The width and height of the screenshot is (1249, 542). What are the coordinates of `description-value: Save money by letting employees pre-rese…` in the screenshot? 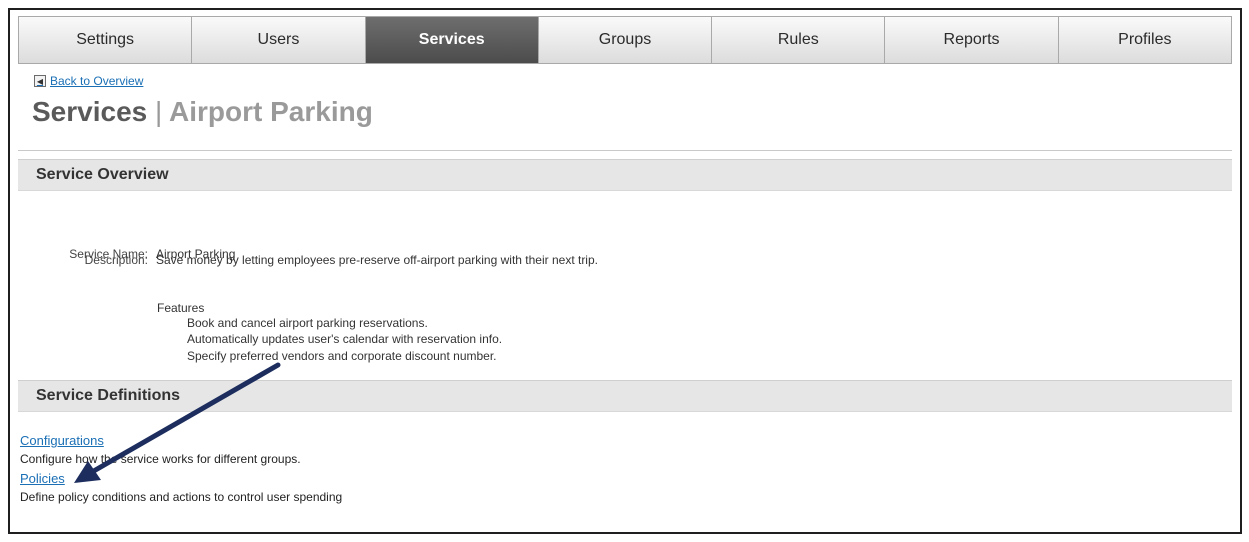 It's located at (377, 260).